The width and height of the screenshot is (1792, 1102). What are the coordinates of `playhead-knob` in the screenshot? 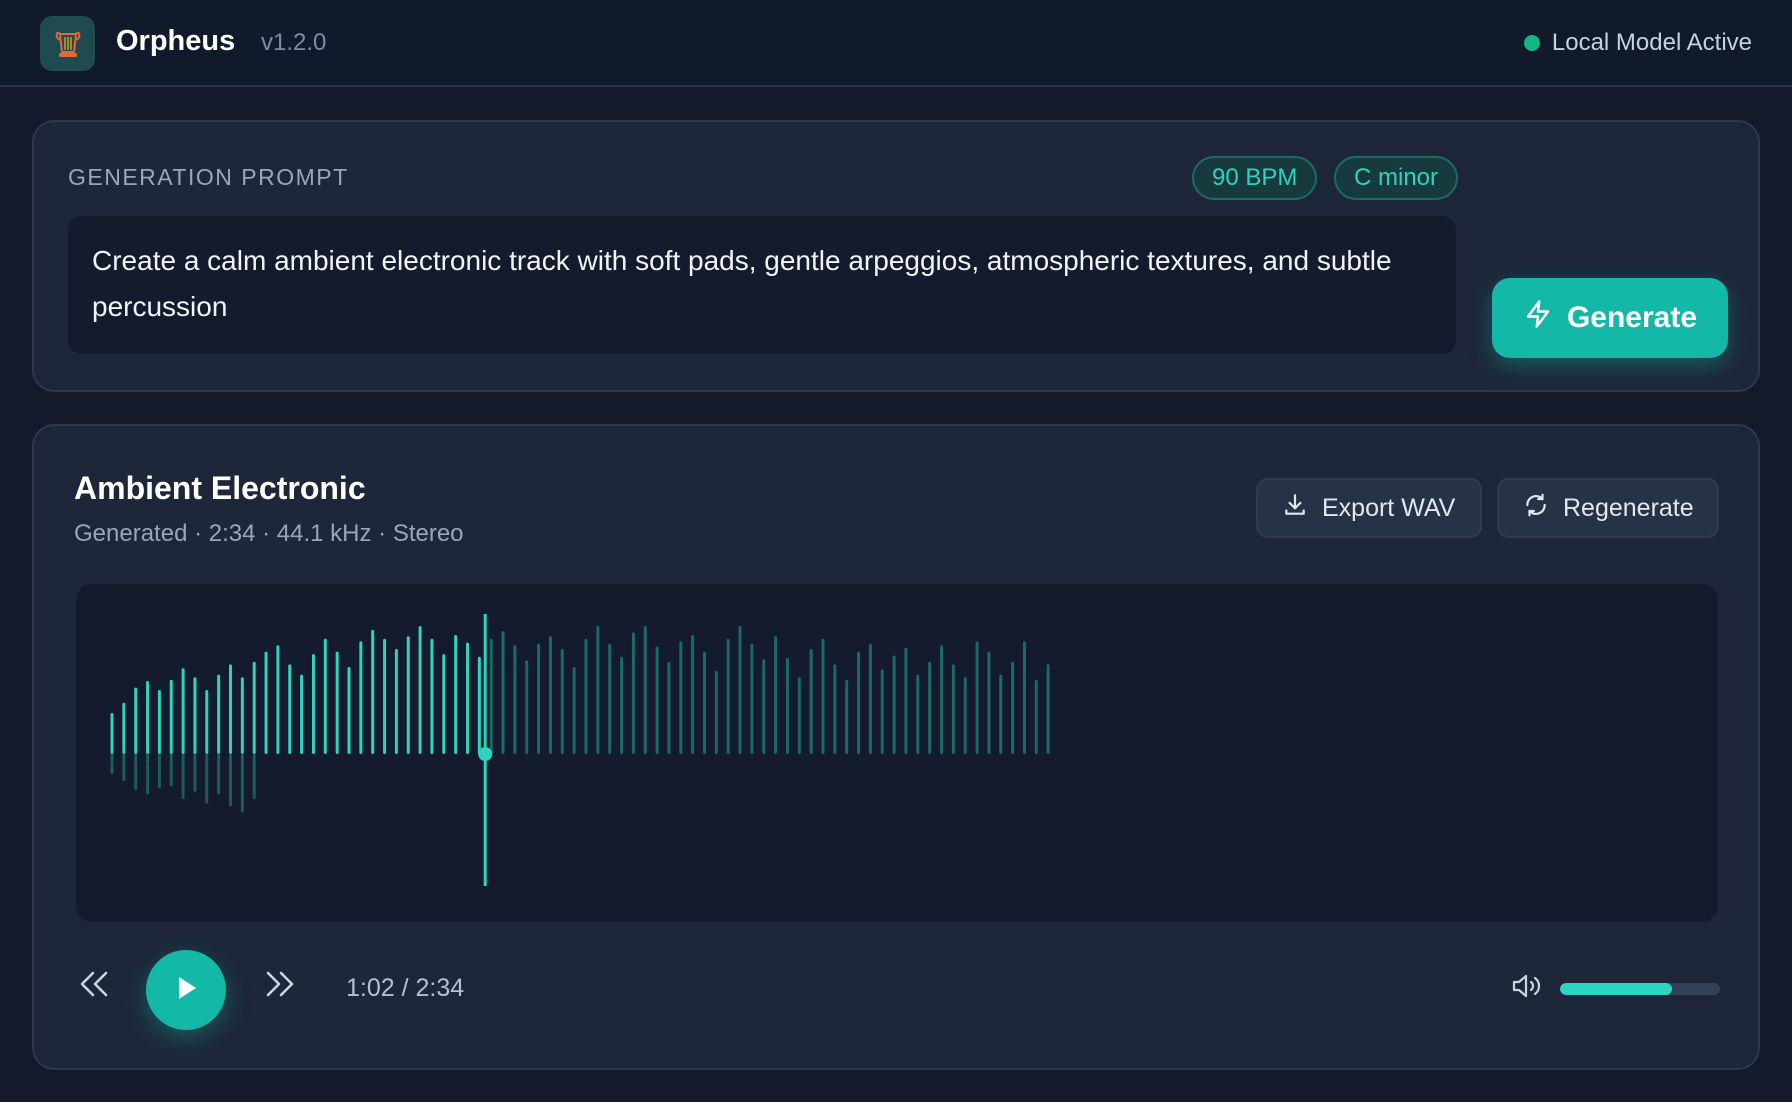 It's located at (485, 754).